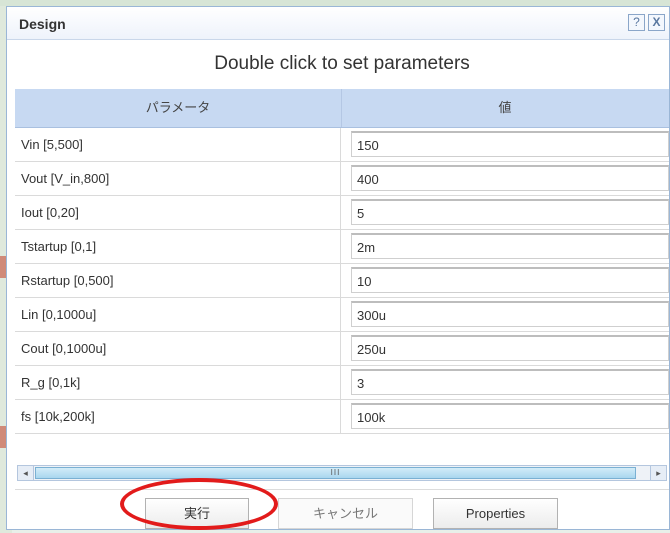 This screenshot has width=670, height=533. I want to click on grid-caption: Double click to set parameters, so click(342, 63).